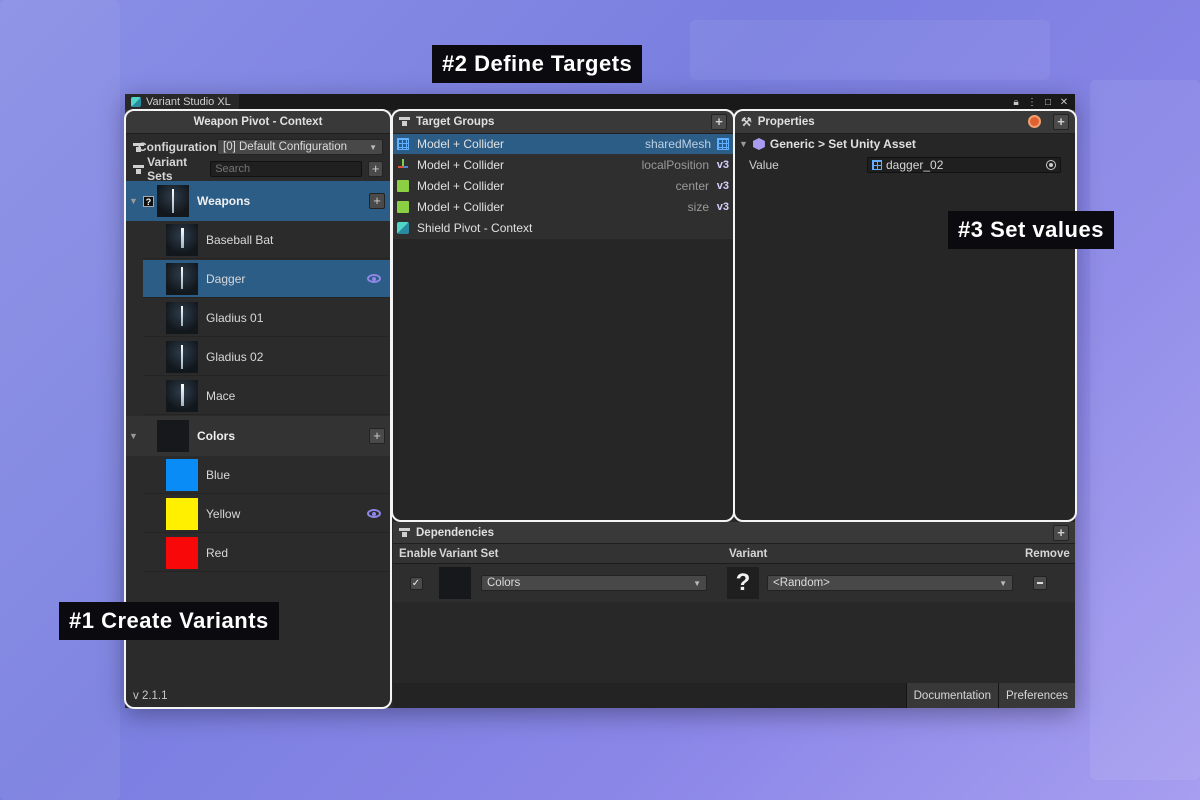  What do you see at coordinates (563, 186) in the screenshot?
I see `target-group-row: Model + Collider center v3` at bounding box center [563, 186].